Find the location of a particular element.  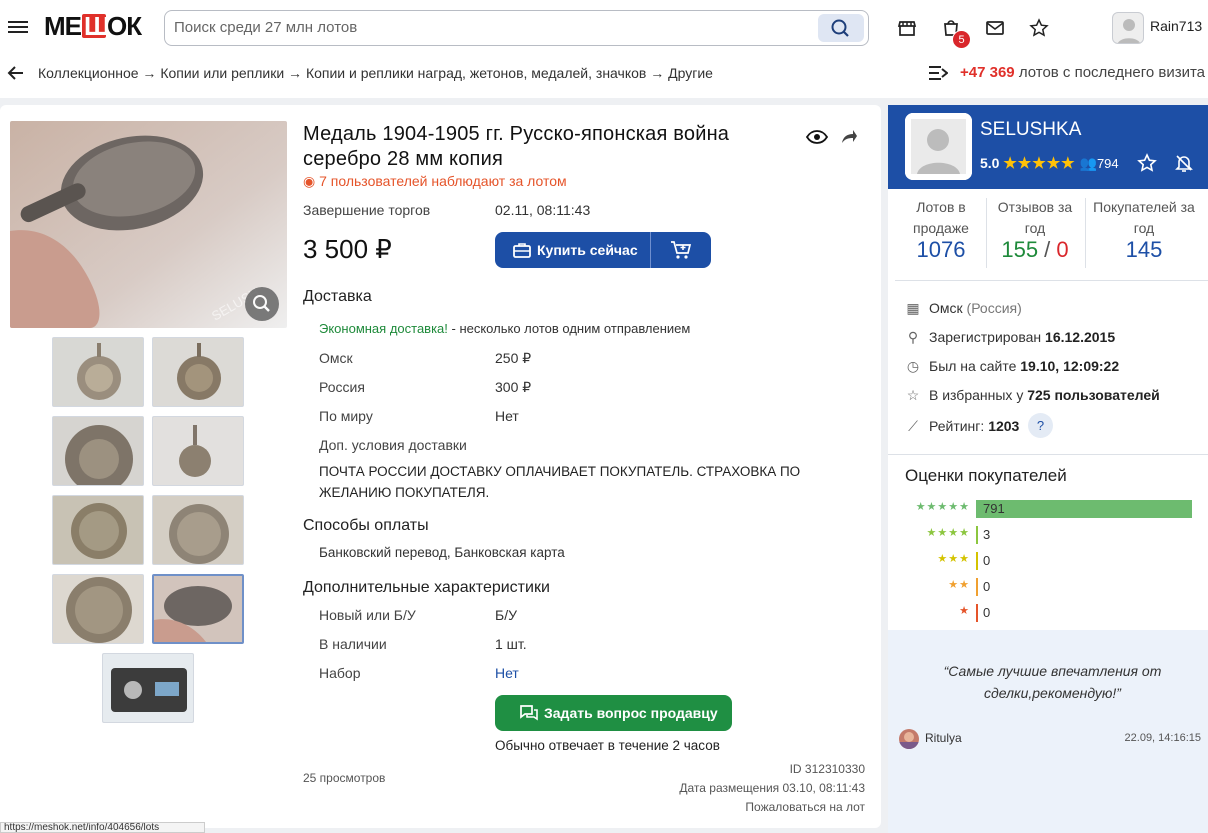

thumbnail-8-selected is located at coordinates (198, 609).